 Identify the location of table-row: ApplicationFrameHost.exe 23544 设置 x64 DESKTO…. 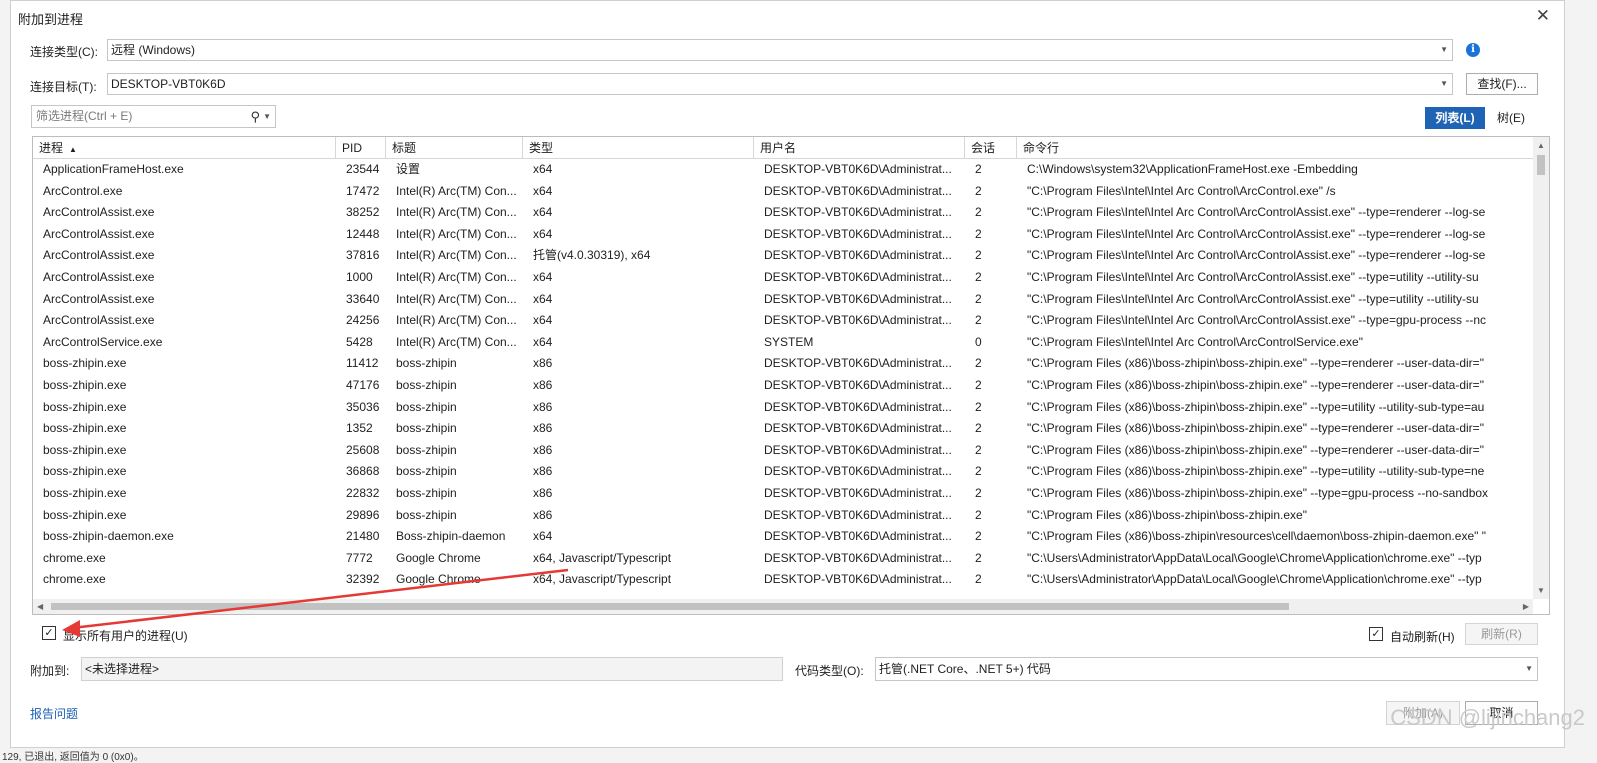
(783, 170).